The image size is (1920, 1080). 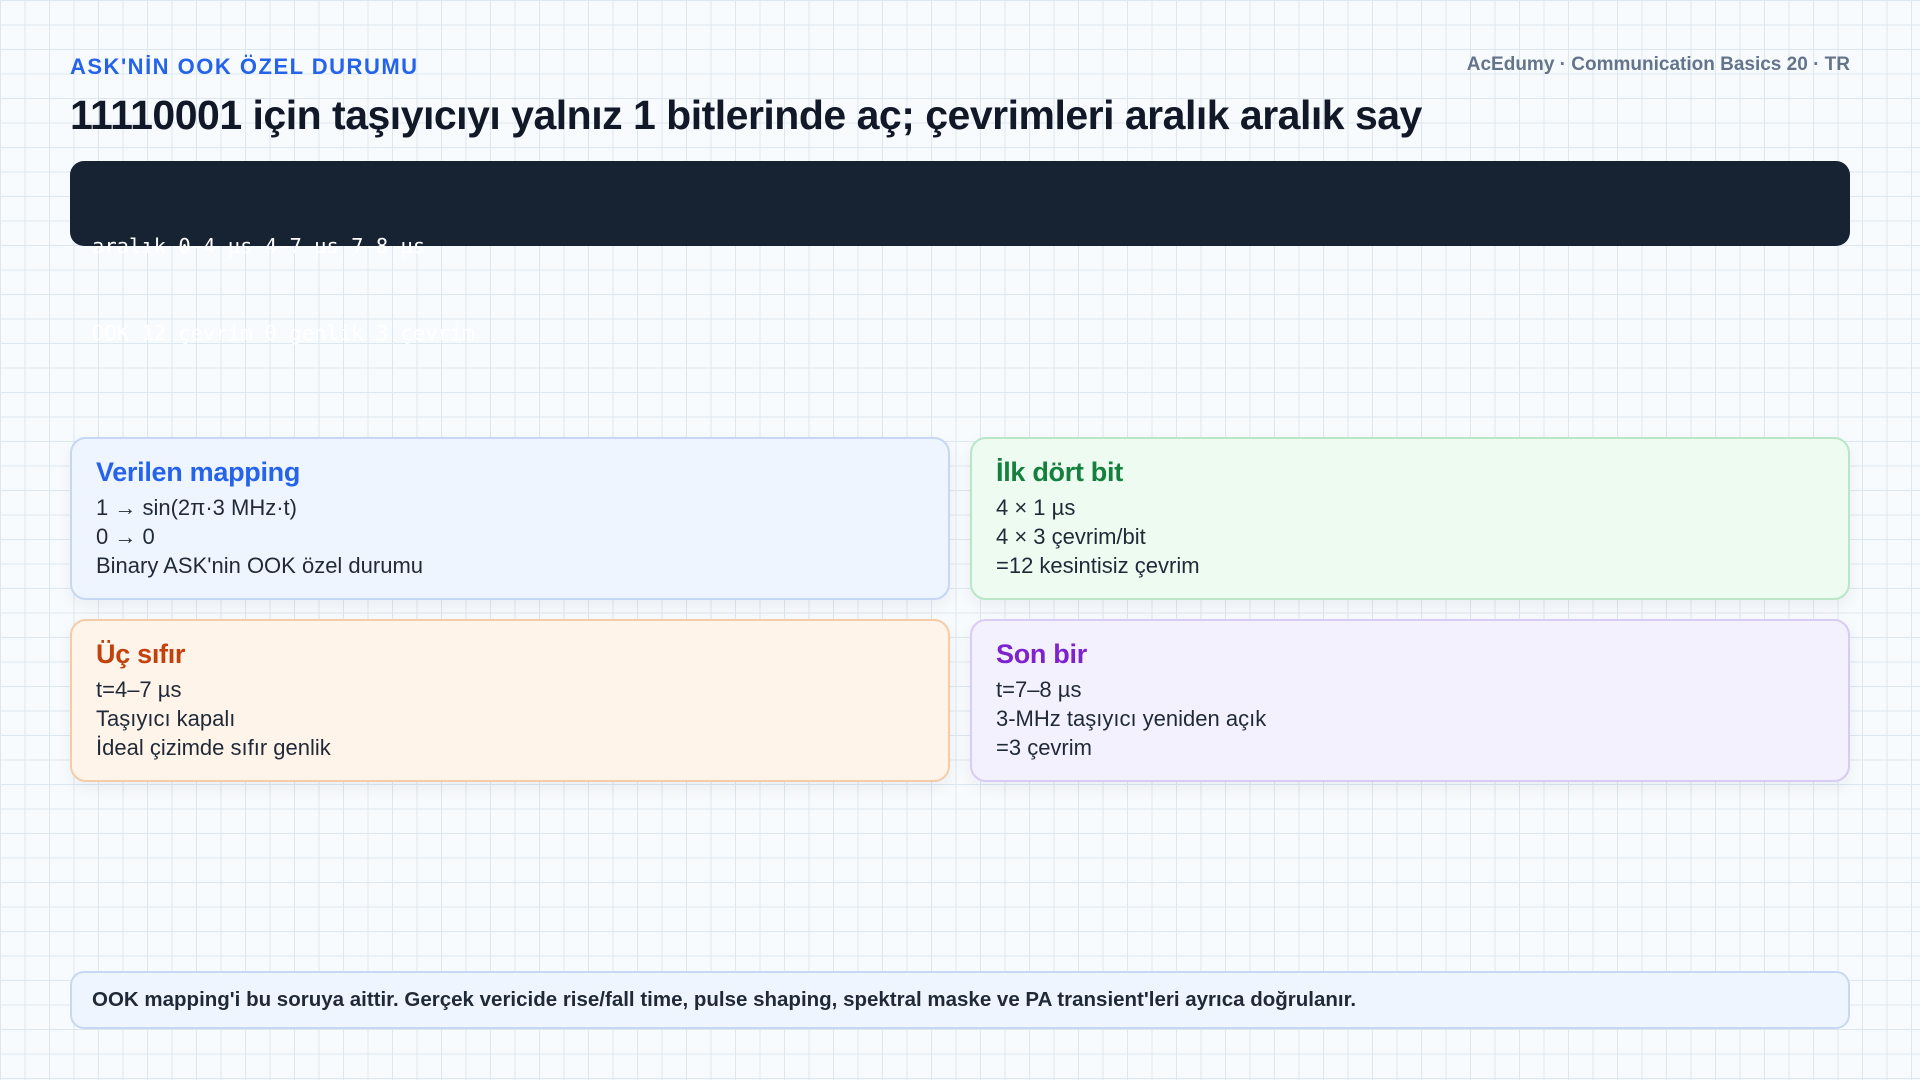 I want to click on brand-label: AcEdumy · Communication Basics 20 · TR, so click(x=1658, y=64).